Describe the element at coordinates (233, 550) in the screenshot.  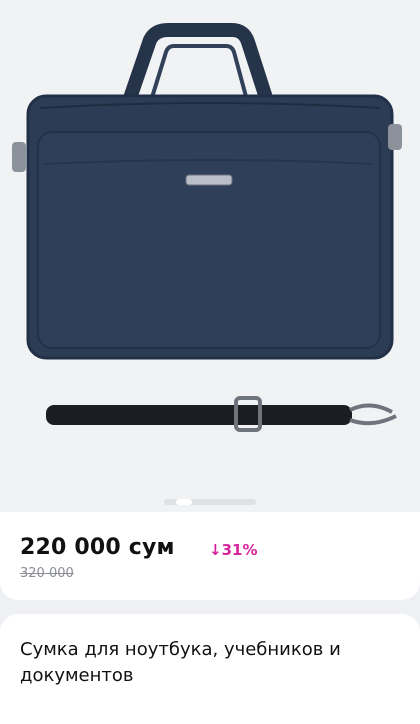
I see `discount-badge: ↓31%` at that location.